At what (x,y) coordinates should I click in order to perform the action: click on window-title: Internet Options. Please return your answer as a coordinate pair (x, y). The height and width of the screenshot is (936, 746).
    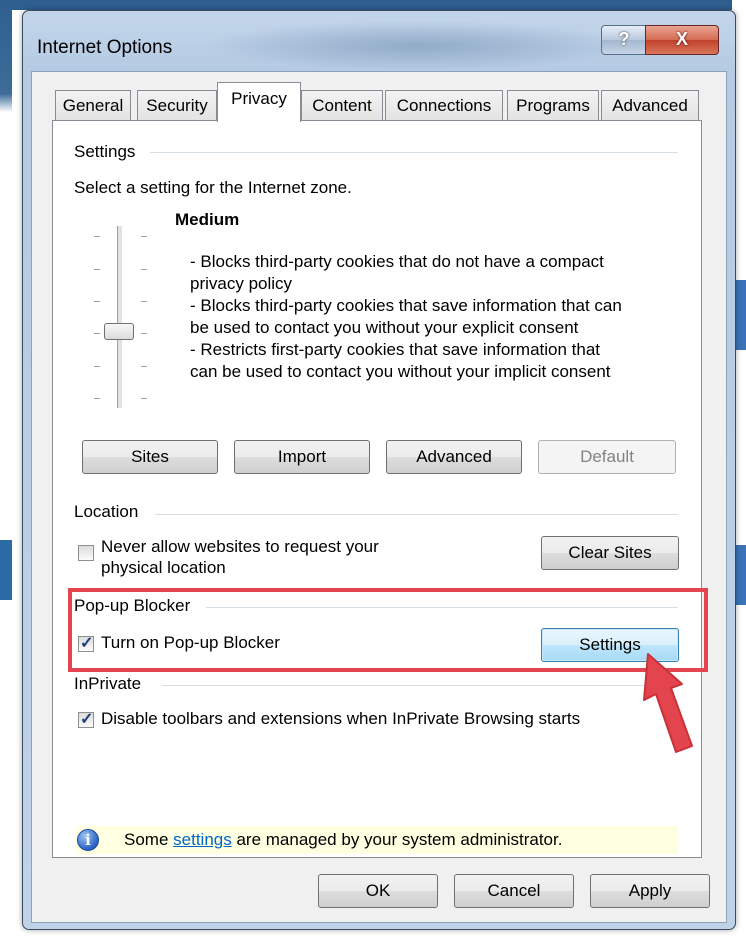
    Looking at the image, I should click on (105, 47).